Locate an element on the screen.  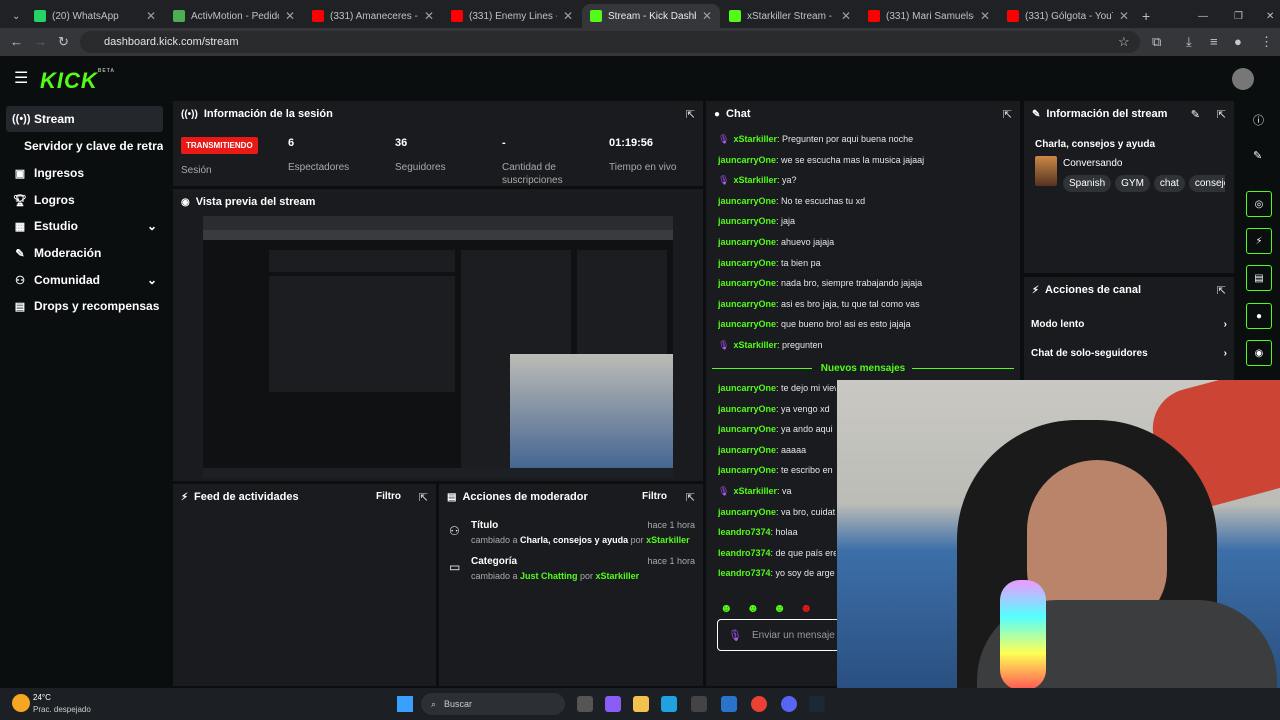
reload-icon: ↻ is located at coordinates (63, 42).